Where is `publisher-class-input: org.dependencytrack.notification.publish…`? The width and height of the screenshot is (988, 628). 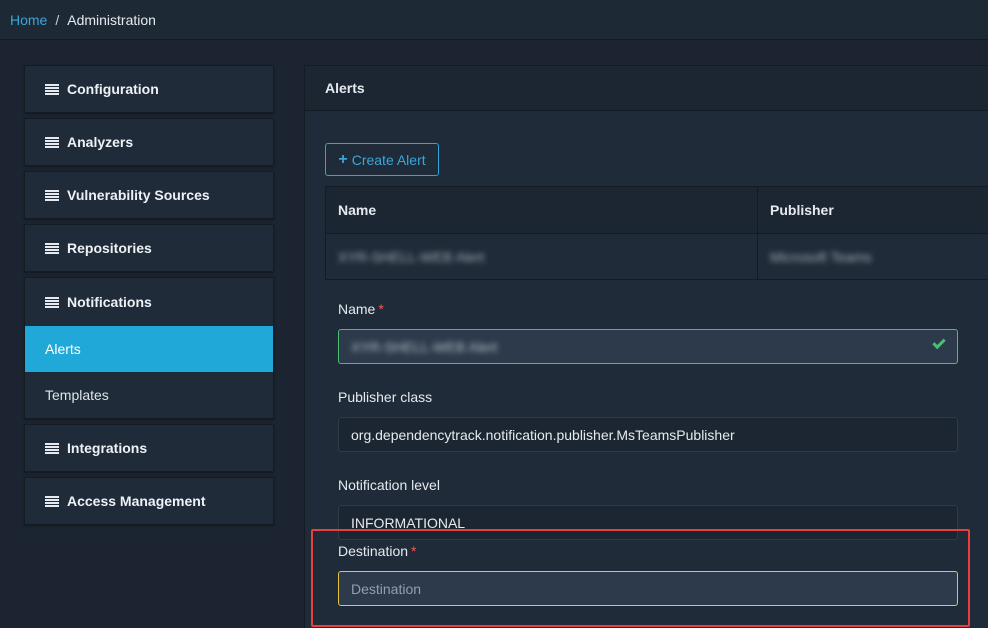
publisher-class-input: org.dependencytrack.notification.publish… is located at coordinates (648, 434).